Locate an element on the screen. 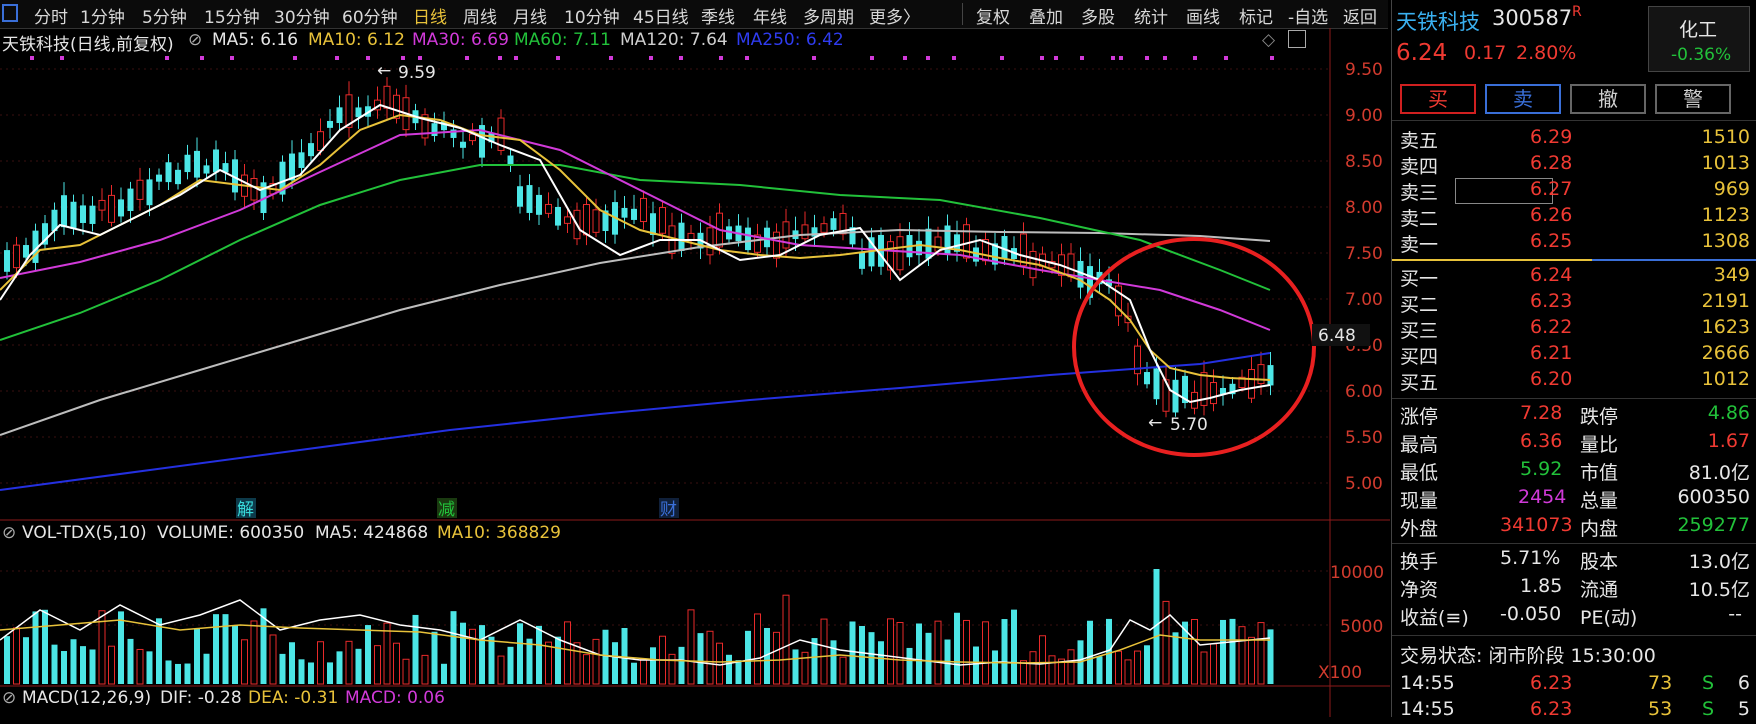  stat-label: 内盘 is located at coordinates (1599, 529).